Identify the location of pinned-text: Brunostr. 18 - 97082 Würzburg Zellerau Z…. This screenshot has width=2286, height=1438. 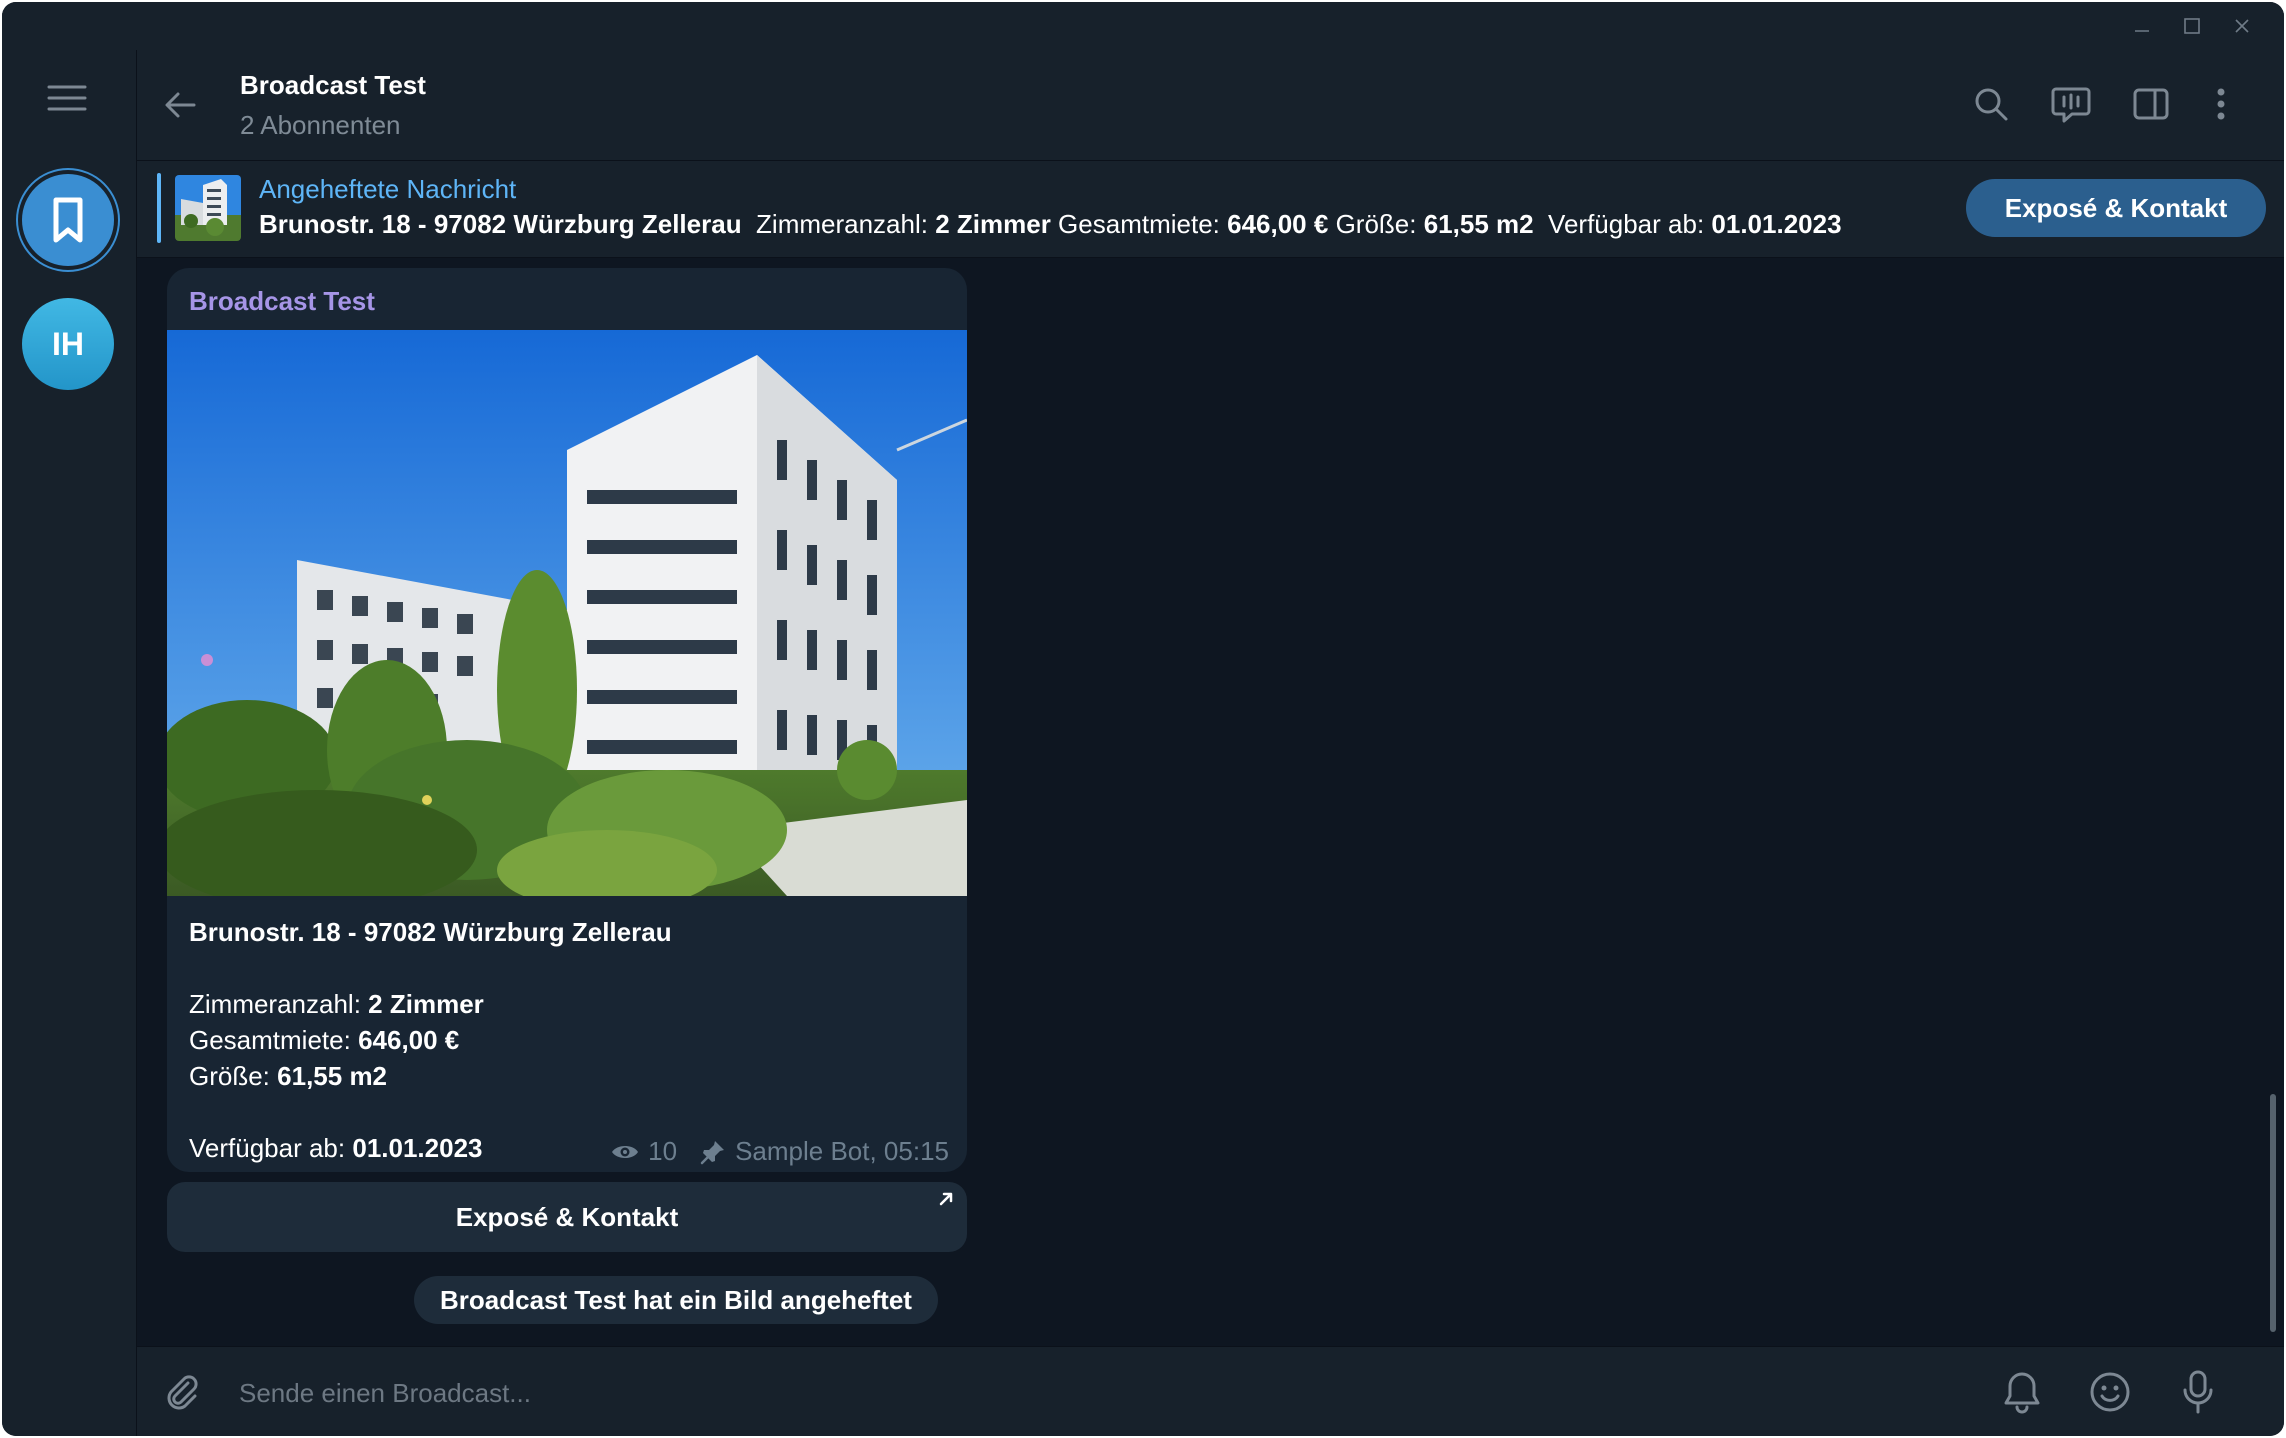
(1050, 224).